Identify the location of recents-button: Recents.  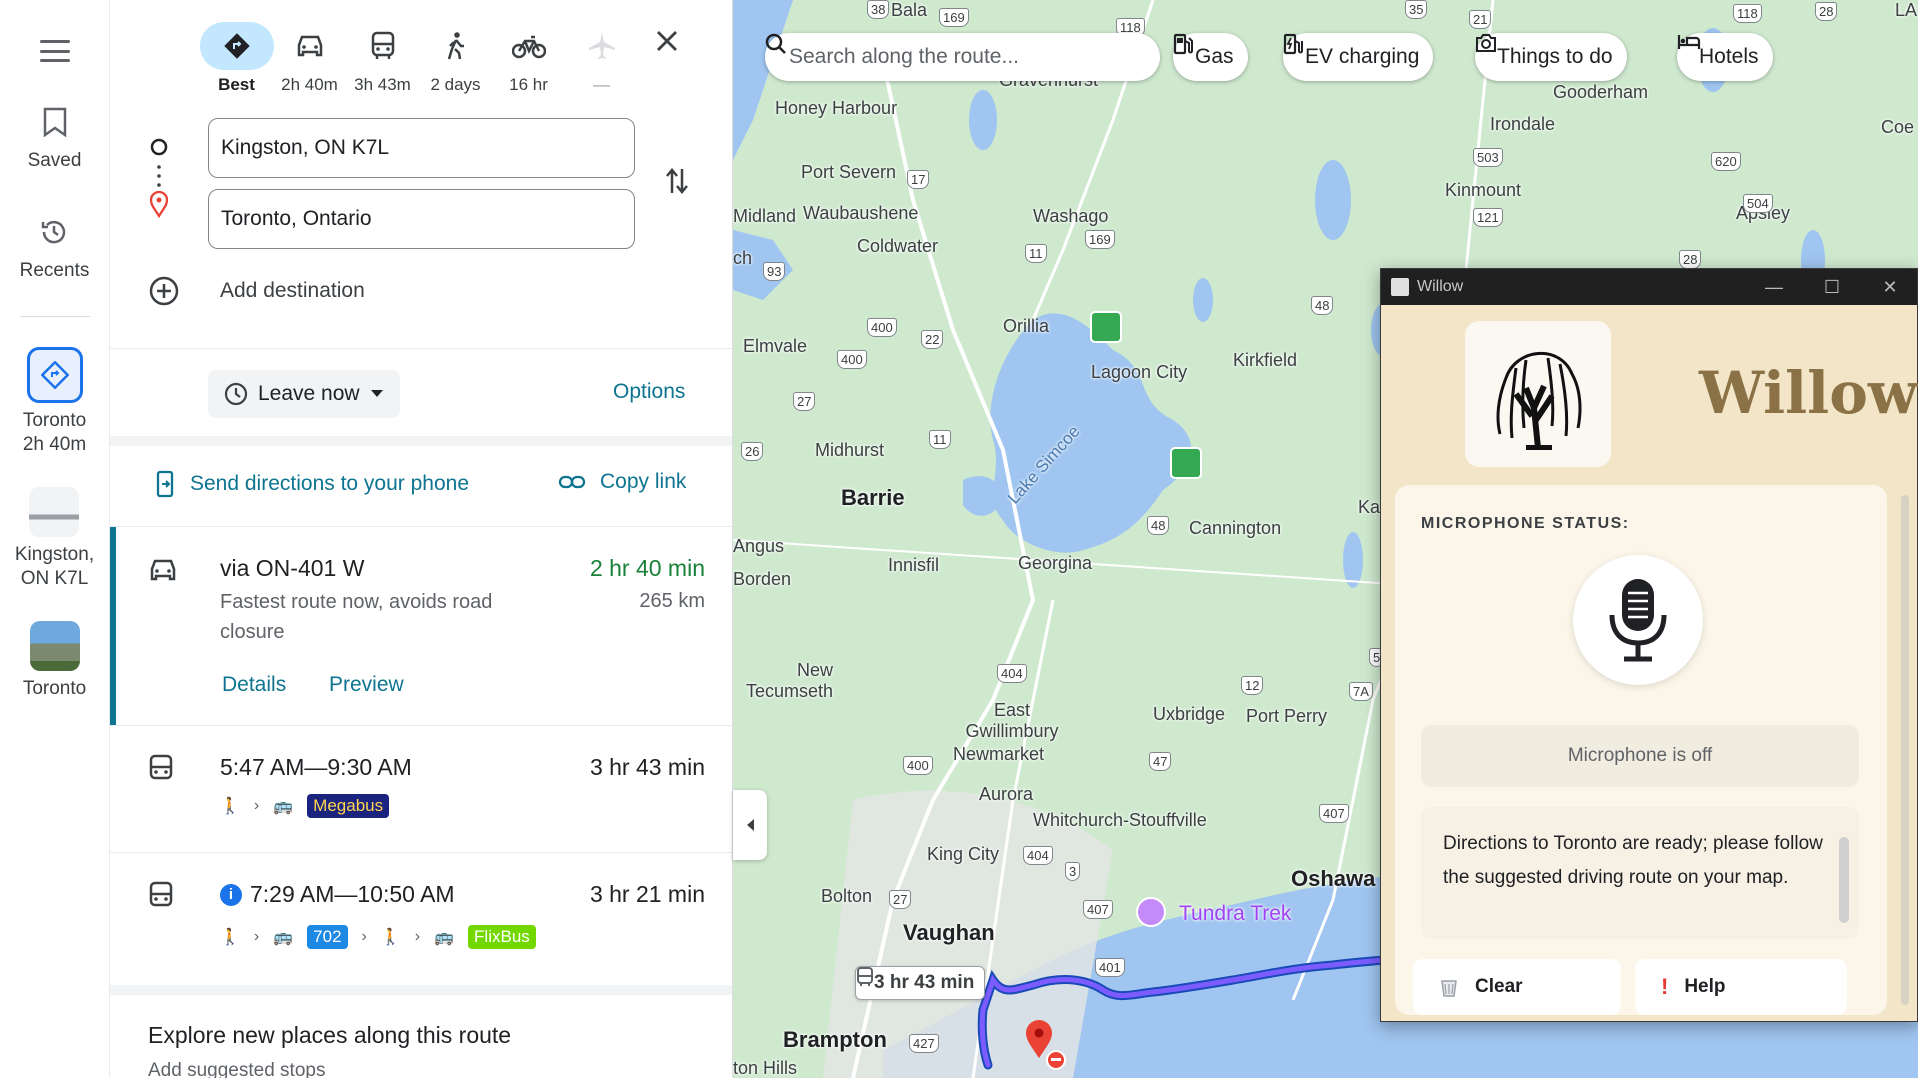
(54, 247).